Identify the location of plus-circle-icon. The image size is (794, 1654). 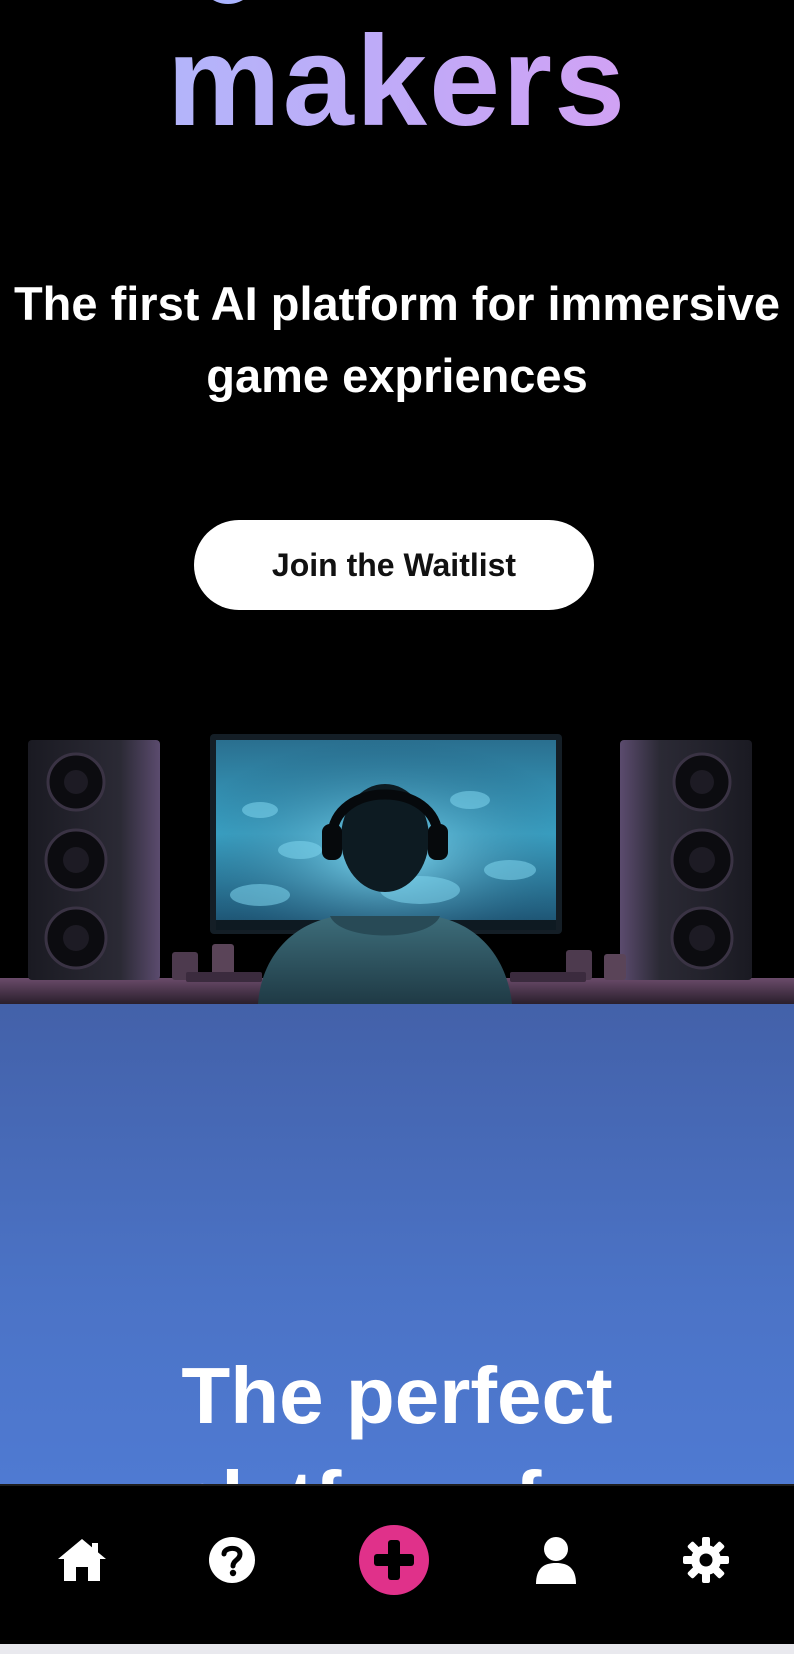
(394, 1560).